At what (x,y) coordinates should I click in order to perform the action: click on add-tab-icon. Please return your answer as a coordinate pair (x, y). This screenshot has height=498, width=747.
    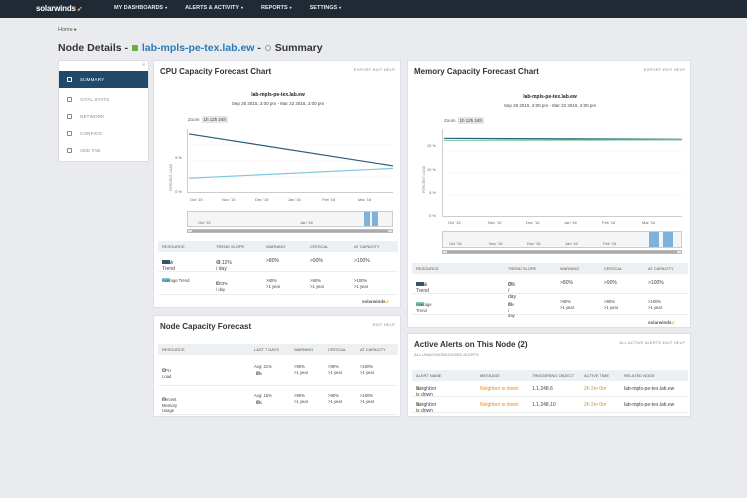
    Looking at the image, I should click on (69, 150).